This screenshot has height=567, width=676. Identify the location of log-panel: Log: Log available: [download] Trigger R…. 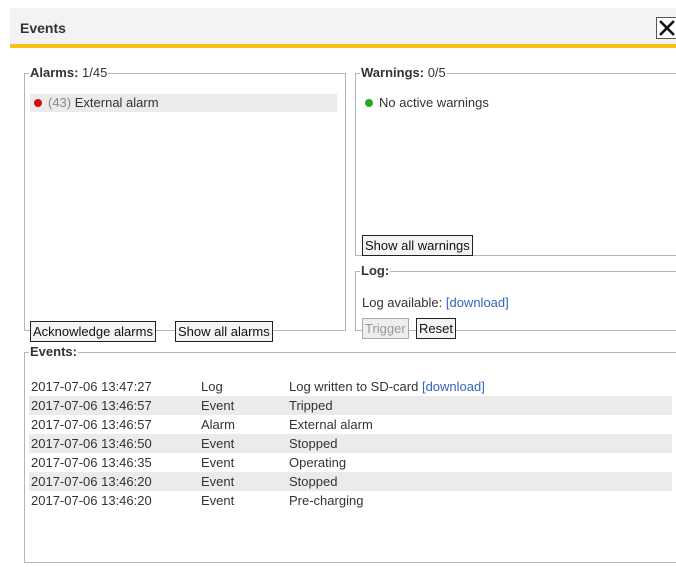
(515, 301).